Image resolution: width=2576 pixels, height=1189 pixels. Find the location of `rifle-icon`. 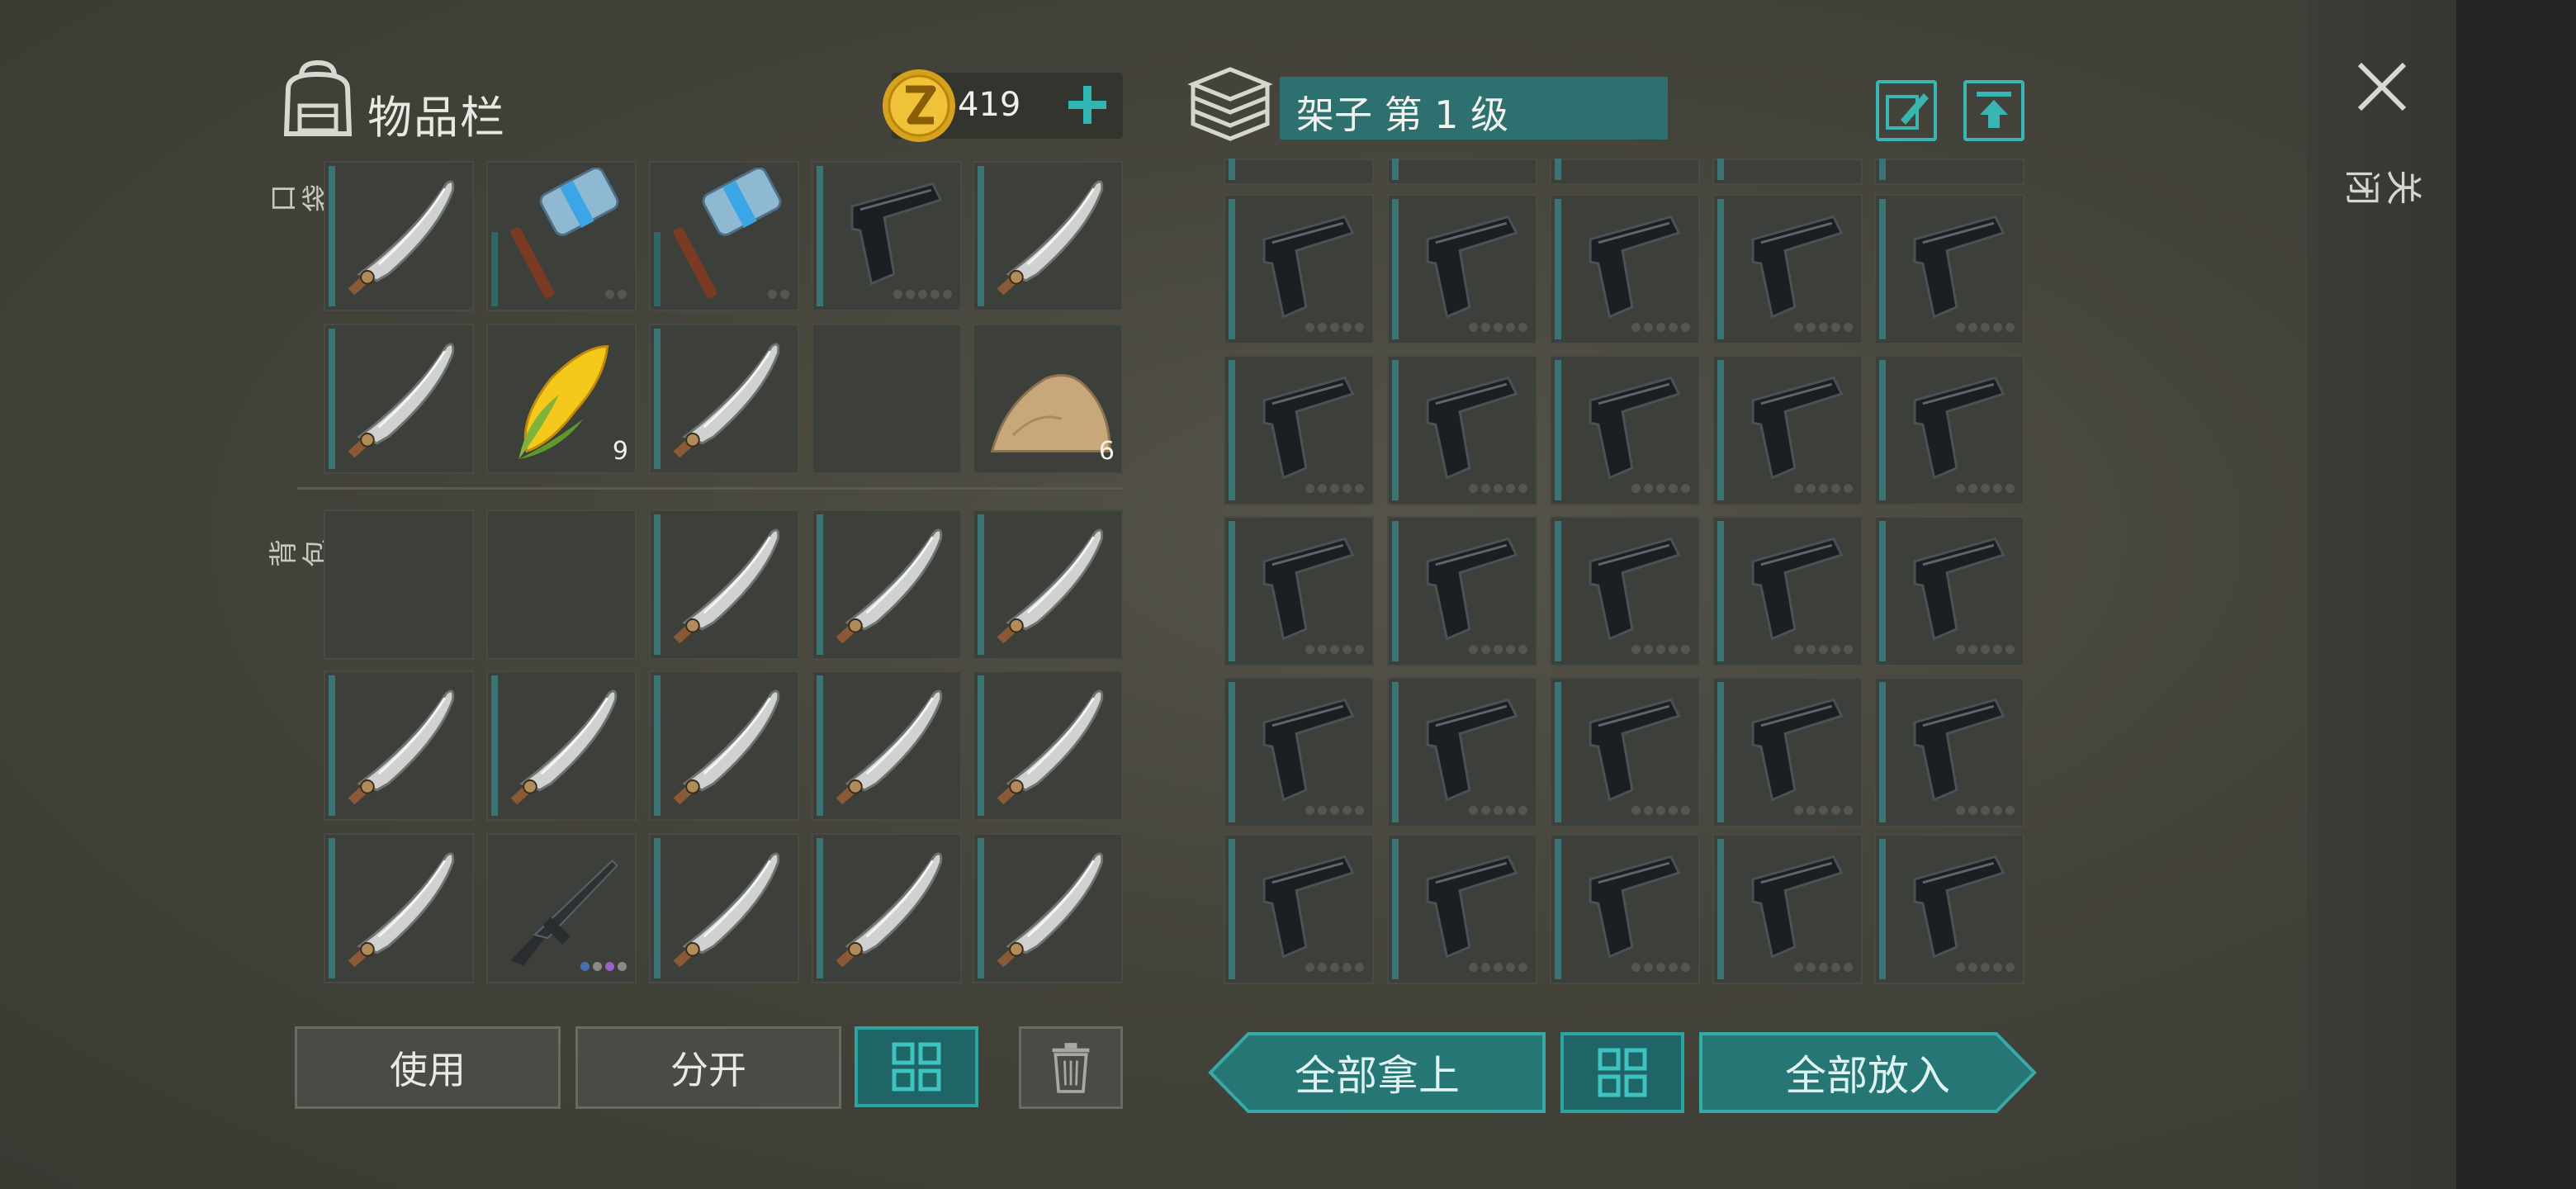

rifle-icon is located at coordinates (564, 913).